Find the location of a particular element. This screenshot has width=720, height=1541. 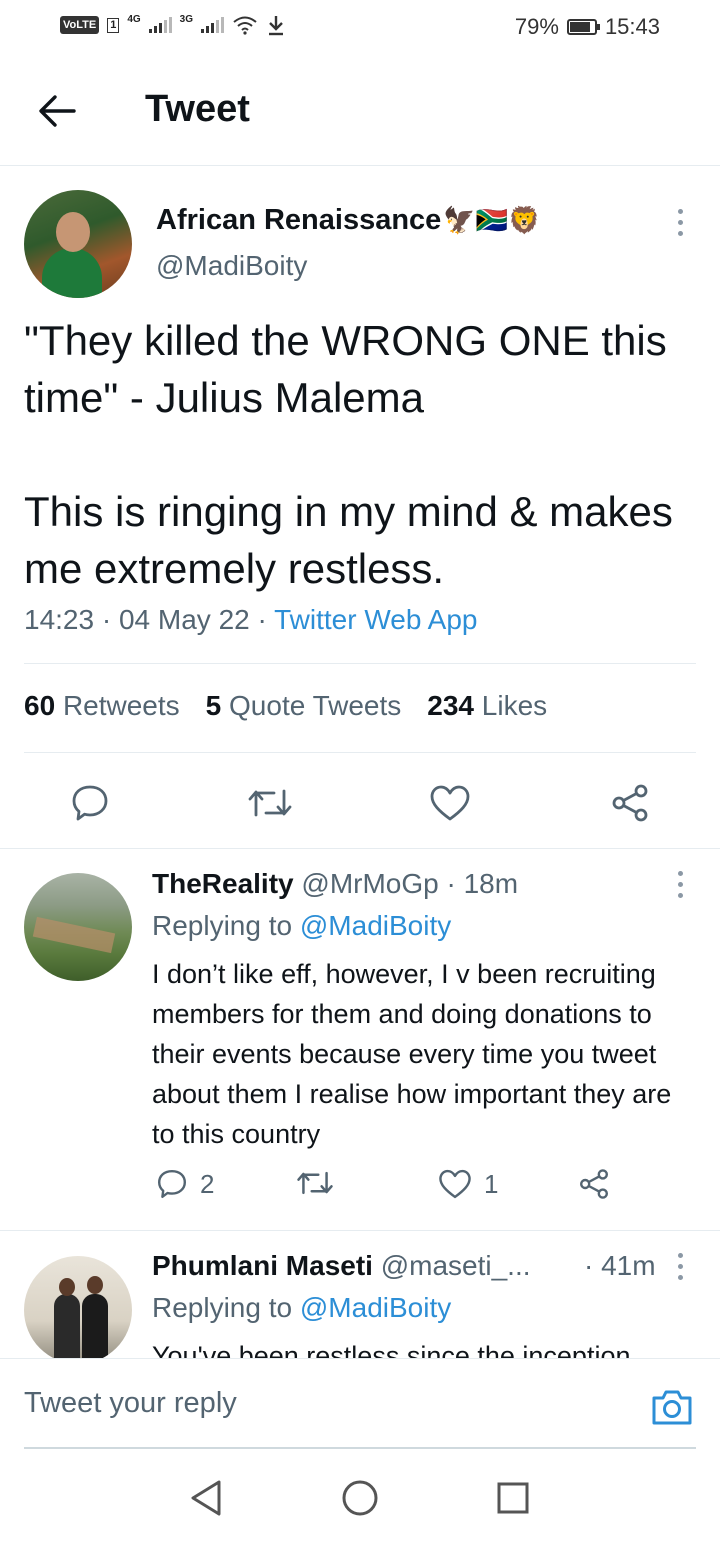

reply-input is located at coordinates (304, 1403).